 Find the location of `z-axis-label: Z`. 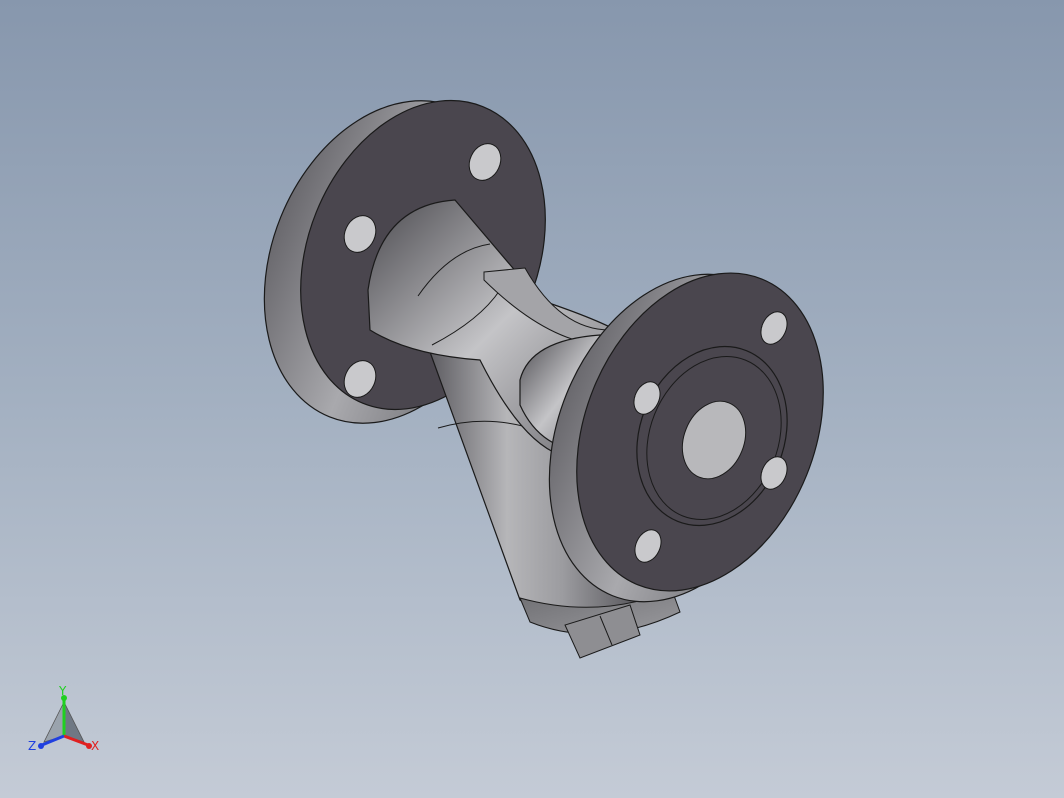

z-axis-label: Z is located at coordinates (32, 746).